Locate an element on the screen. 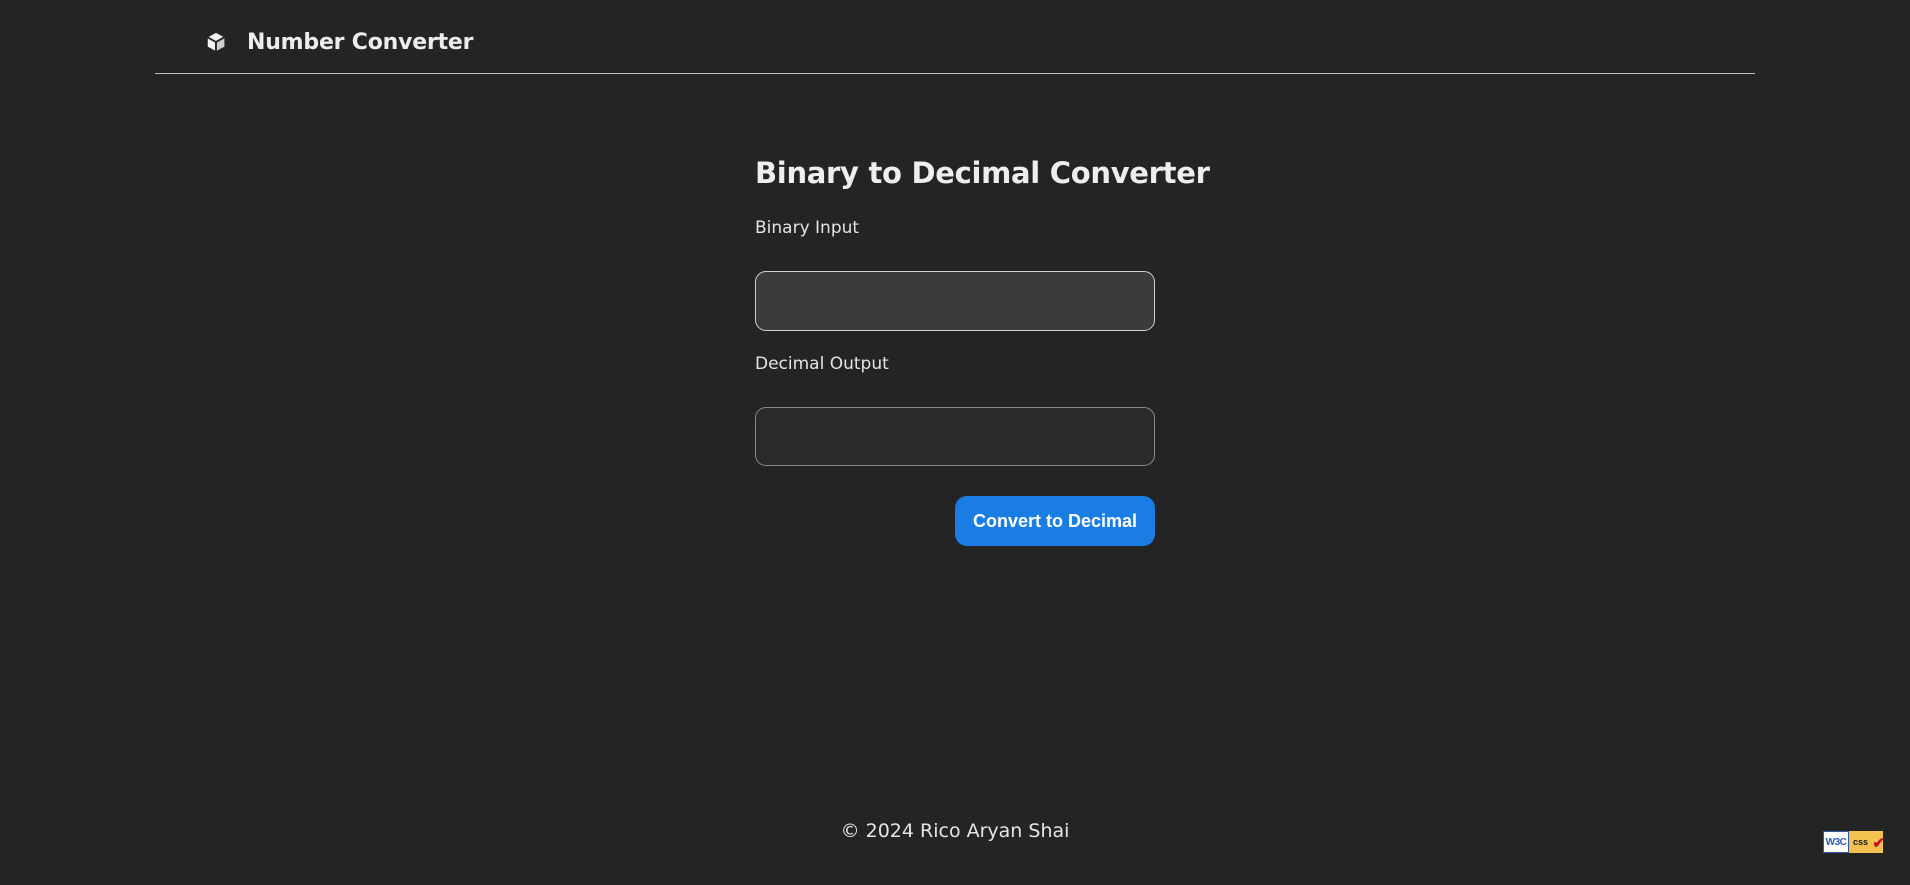  css-badge-text: css ✔ is located at coordinates (1867, 842).